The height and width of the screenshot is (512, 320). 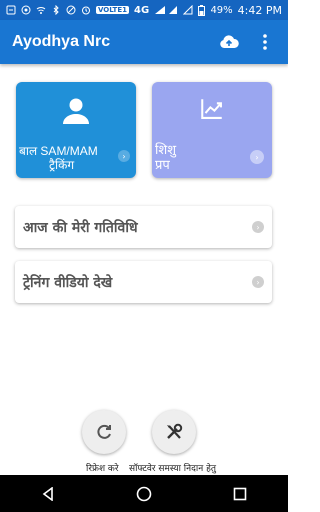 I want to click on app-bar-actions, so click(x=247, y=42).